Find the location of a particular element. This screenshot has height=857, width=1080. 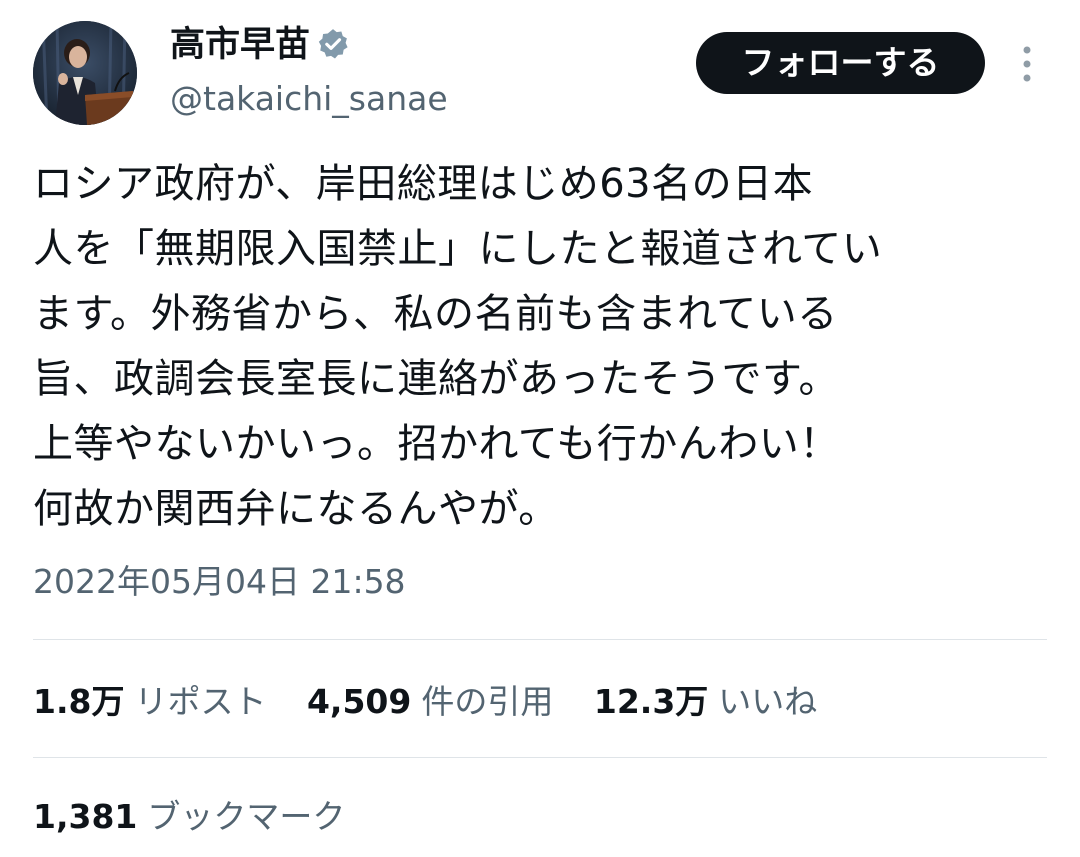

engagement-stats: 1.8万 リポスト 4,509 件の引用 12.3万 いいね is located at coordinates (440, 702).